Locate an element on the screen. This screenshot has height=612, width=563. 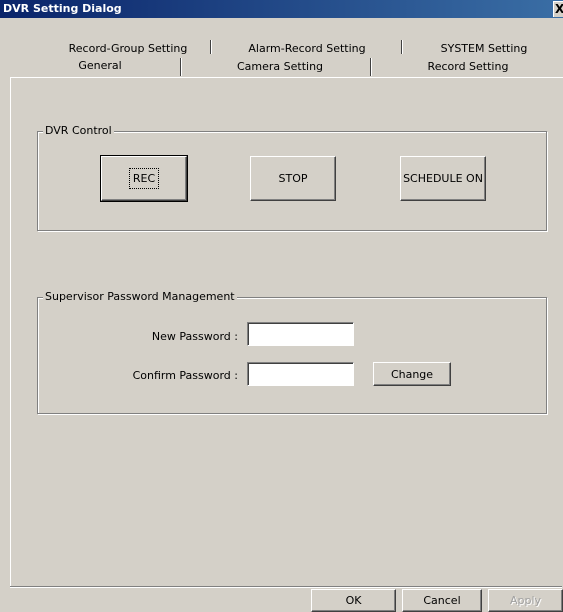
rec-button-label: REC is located at coordinates (144, 178).